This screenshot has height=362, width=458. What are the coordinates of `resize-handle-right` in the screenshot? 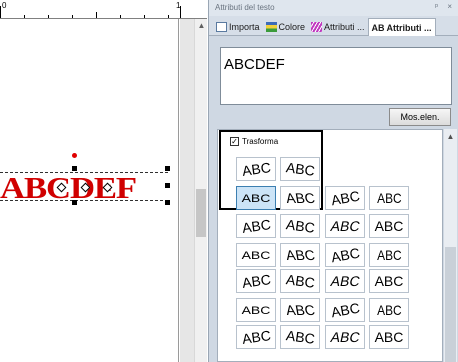 It's located at (167, 185).